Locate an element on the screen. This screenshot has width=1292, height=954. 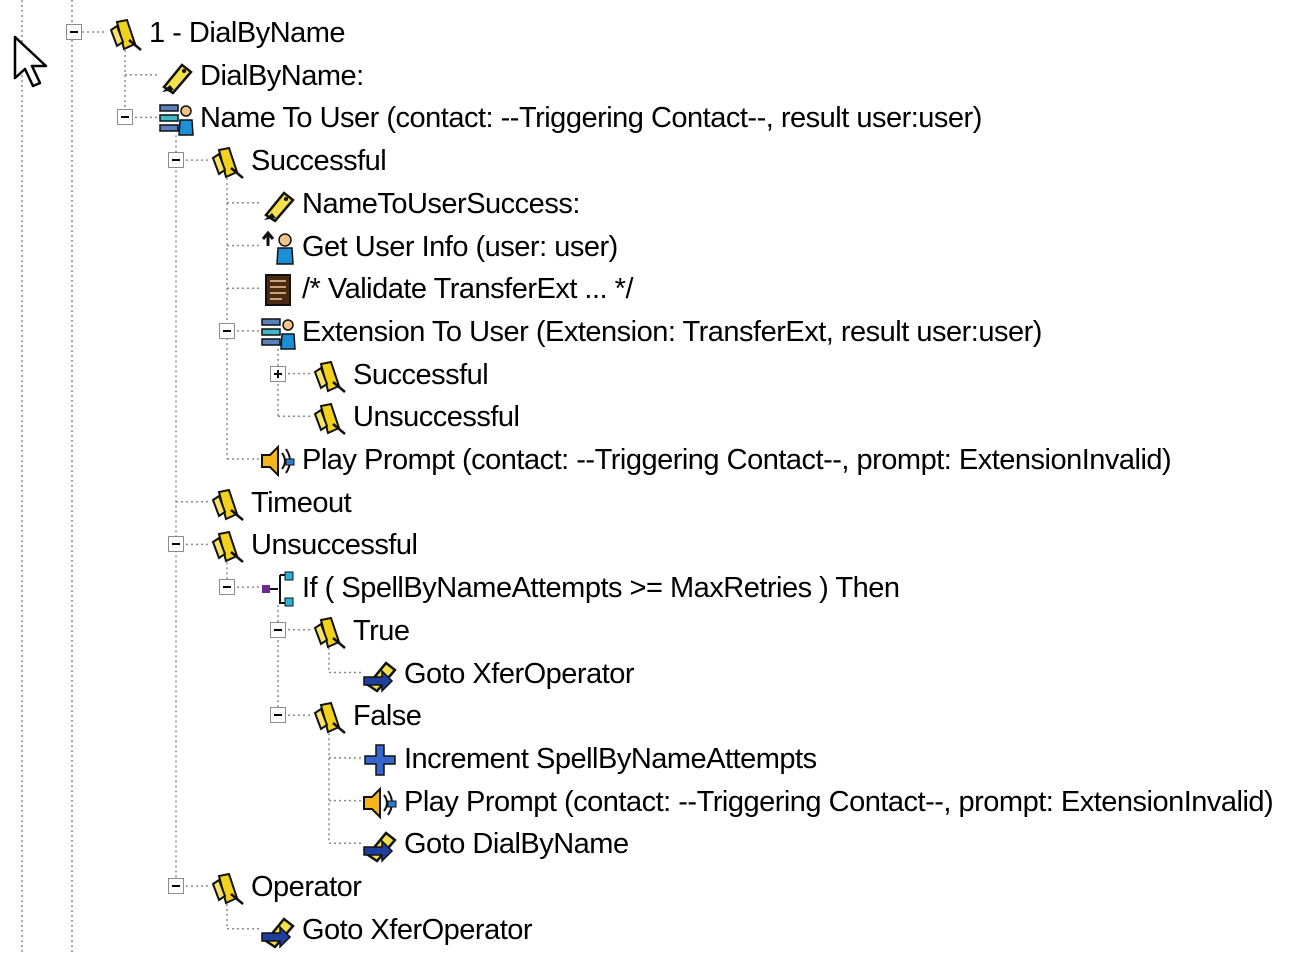
tree-node-label: DialByName: is located at coordinates (282, 75).